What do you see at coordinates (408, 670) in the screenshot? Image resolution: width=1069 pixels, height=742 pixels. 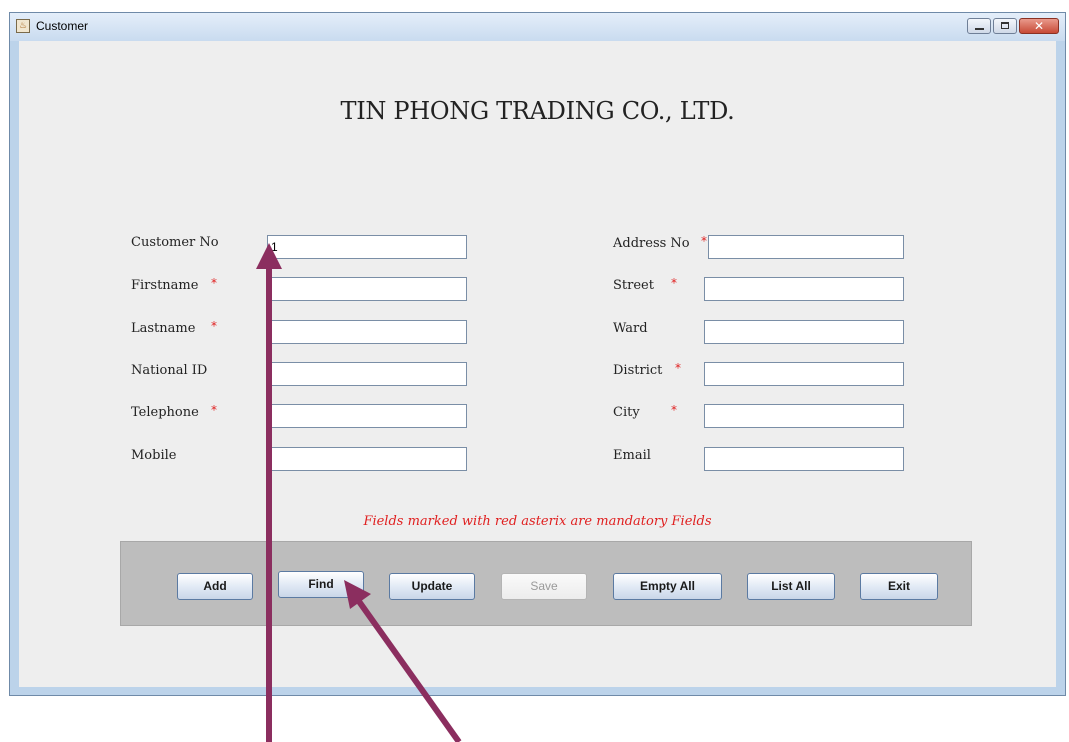 I see `arrow-to-find-shaft` at bounding box center [408, 670].